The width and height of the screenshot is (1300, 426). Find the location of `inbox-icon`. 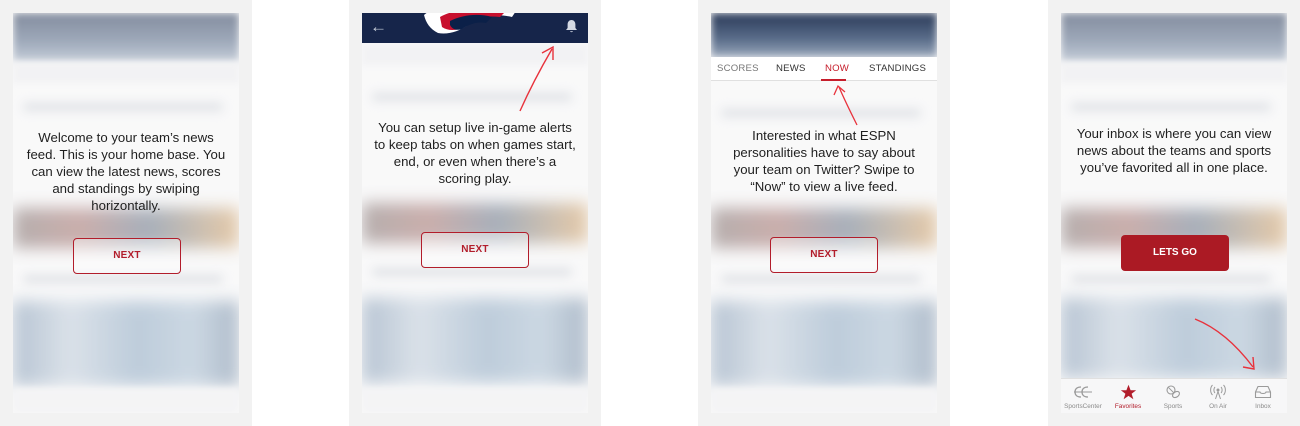

inbox-icon is located at coordinates (1263, 392).